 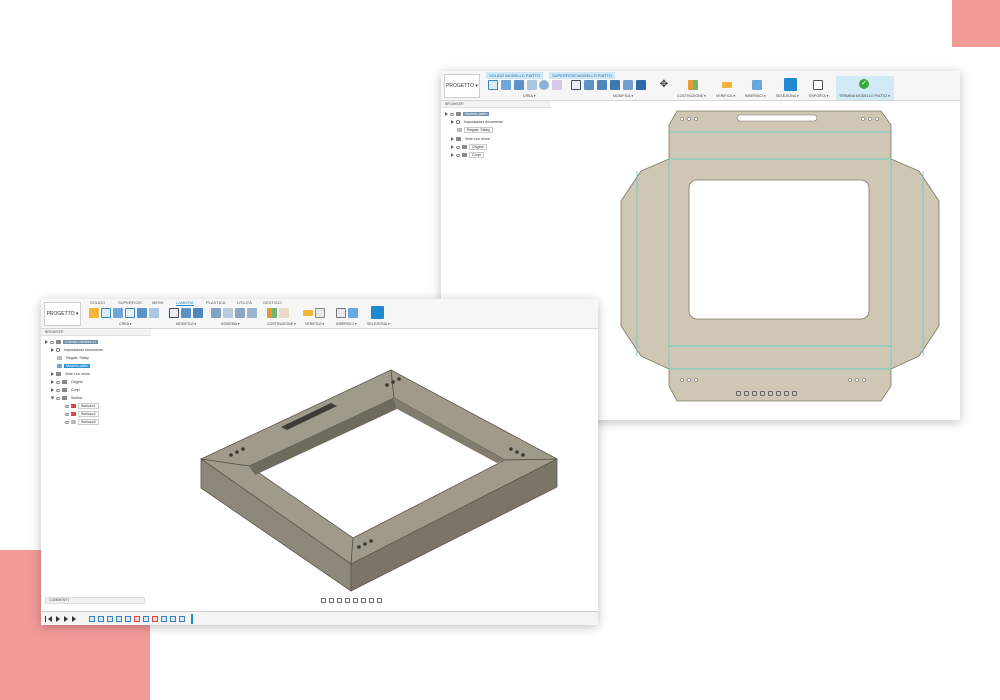 What do you see at coordinates (58, 619) in the screenshot?
I see `timeline-play-button` at bounding box center [58, 619].